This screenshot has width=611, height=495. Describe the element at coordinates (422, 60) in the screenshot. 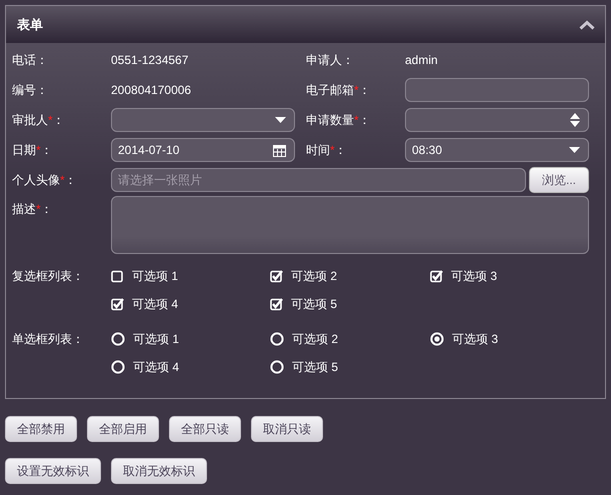

I see `field-value: admin` at that location.